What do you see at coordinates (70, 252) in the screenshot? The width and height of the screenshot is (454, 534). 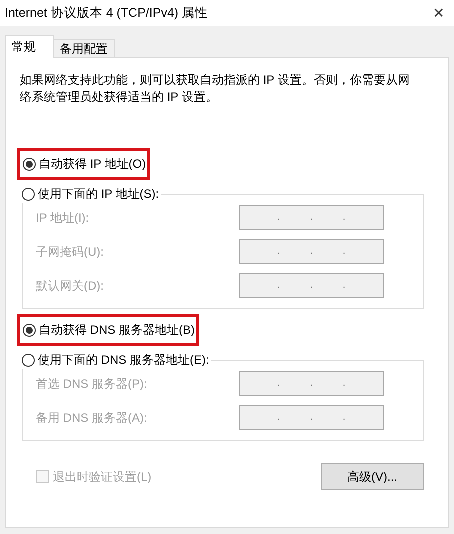 I see `field-label: 子网掩码(U):` at bounding box center [70, 252].